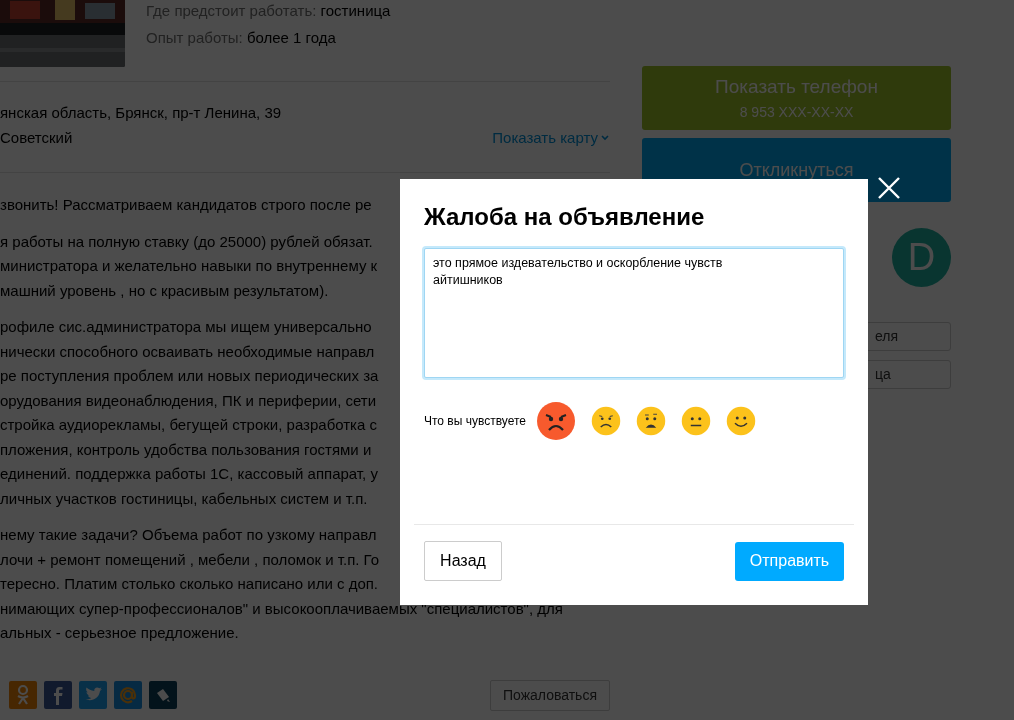  What do you see at coordinates (187, 351) in the screenshot?
I see `description-line: нически способного осваивать необходимые направл` at bounding box center [187, 351].